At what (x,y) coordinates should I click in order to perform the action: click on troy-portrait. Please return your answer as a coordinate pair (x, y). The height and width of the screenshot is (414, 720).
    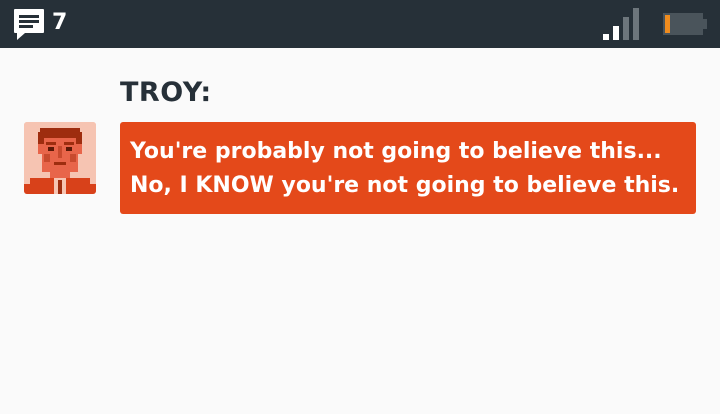
    Looking at the image, I should click on (60, 158).